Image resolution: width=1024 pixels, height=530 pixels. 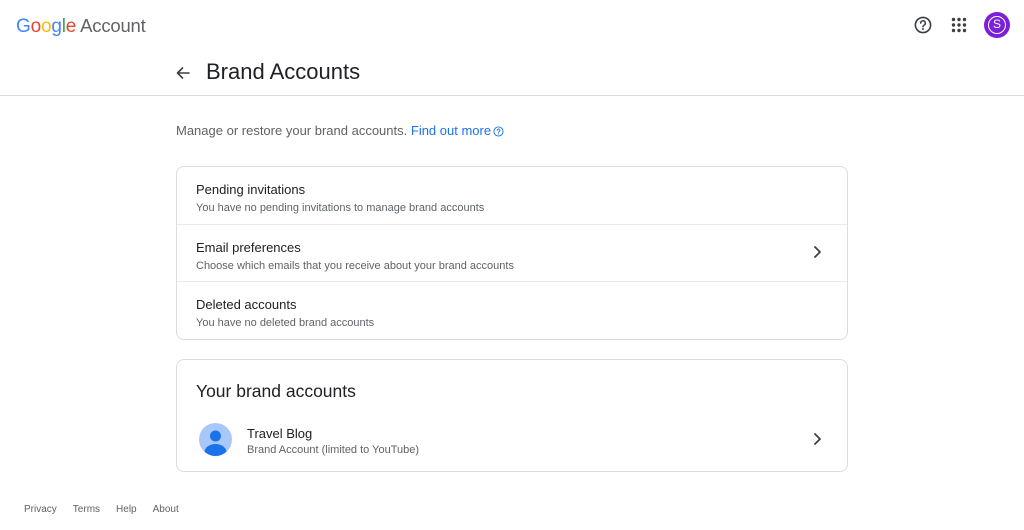 What do you see at coordinates (246, 305) in the screenshot?
I see `row-title: Deleted accounts` at bounding box center [246, 305].